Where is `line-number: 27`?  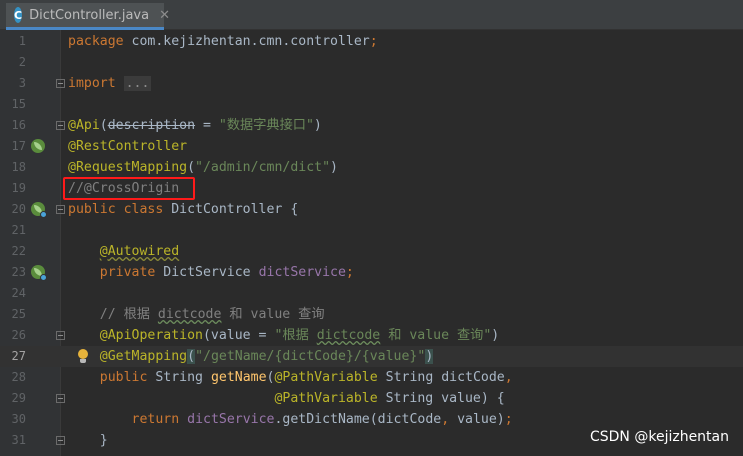
line-number: 27 is located at coordinates (18, 356).